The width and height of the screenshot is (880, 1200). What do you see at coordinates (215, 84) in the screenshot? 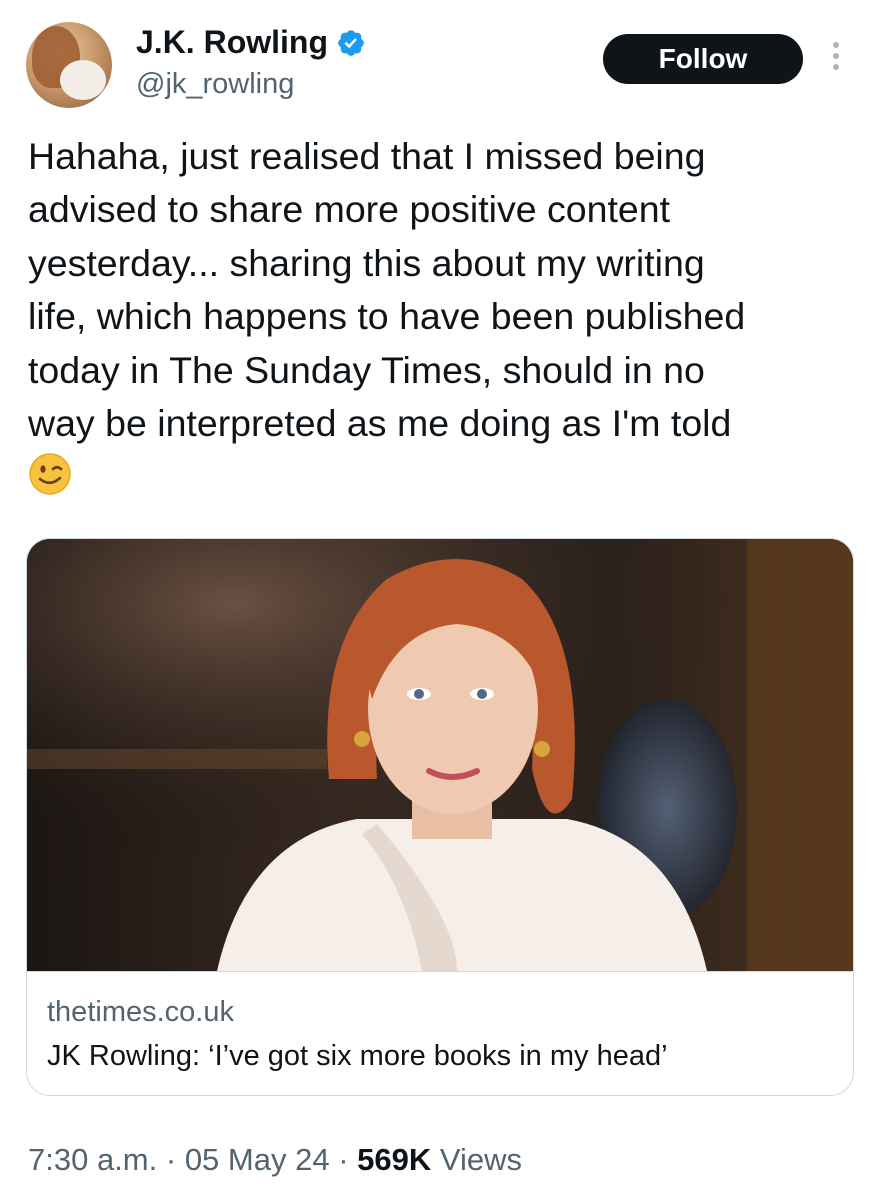
I see `author-handle: @jk_rowling` at bounding box center [215, 84].